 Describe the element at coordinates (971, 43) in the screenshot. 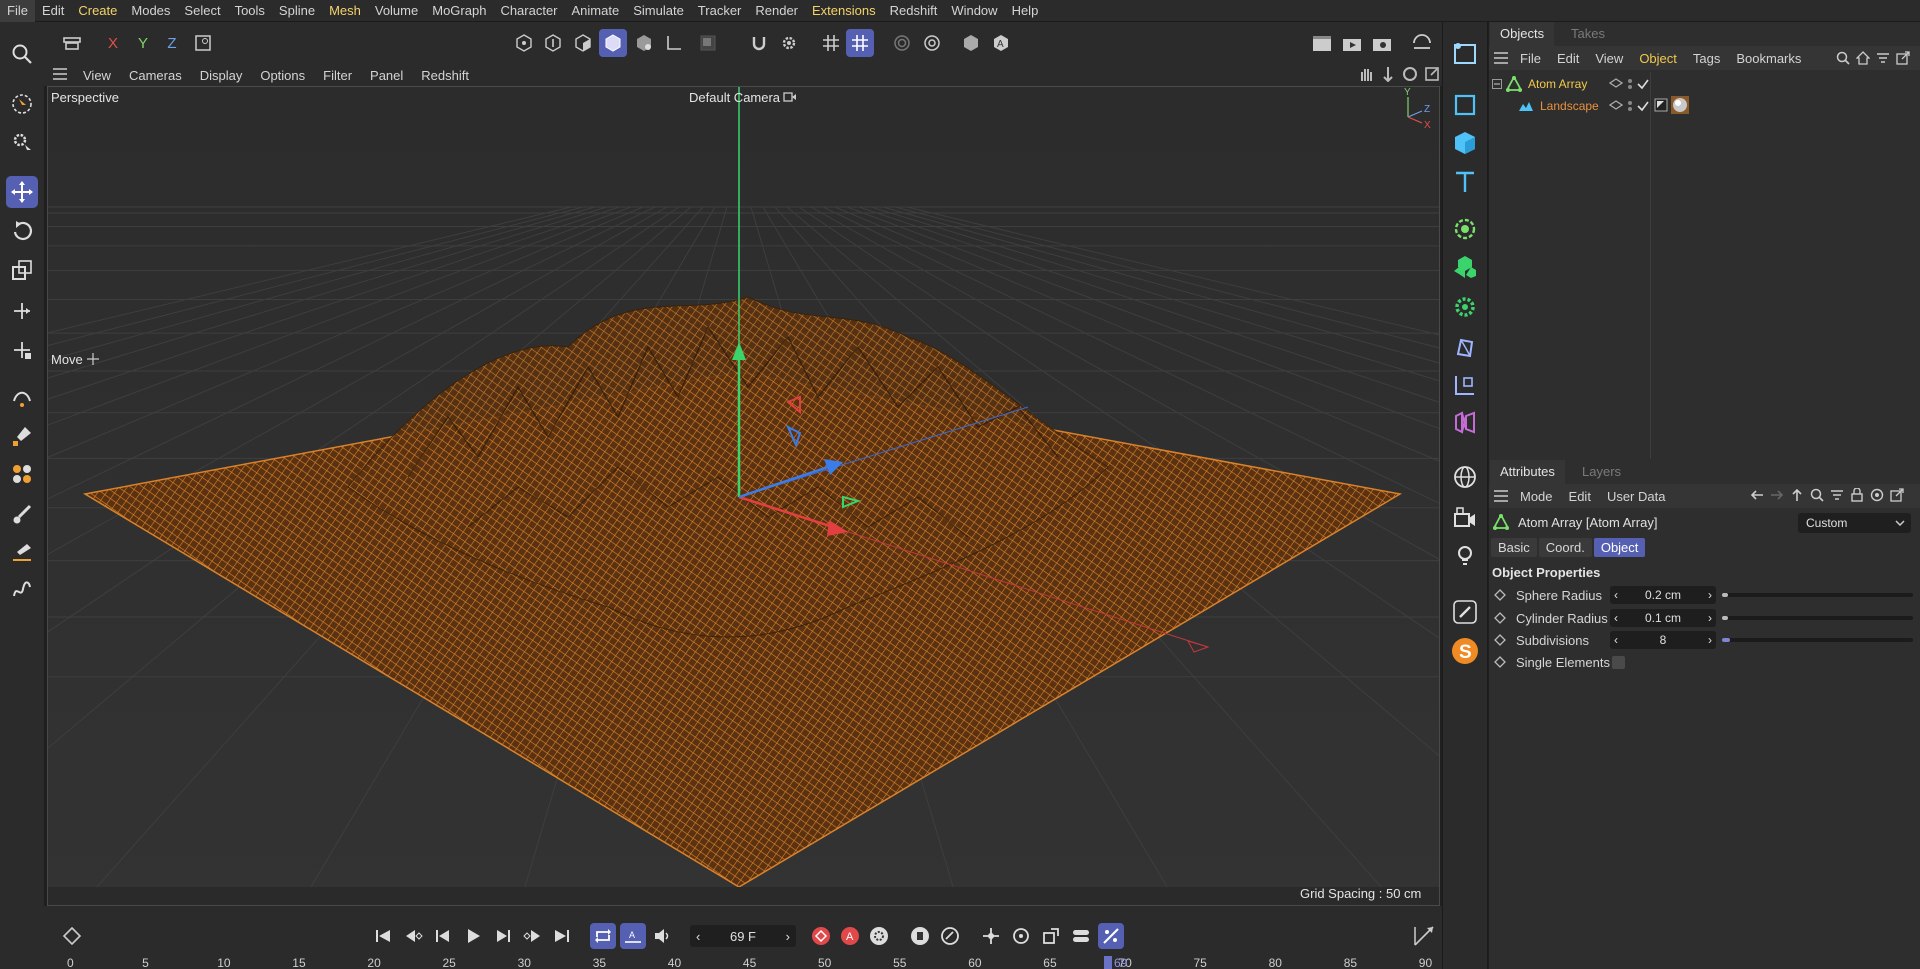

I see `material-manager-button` at that location.